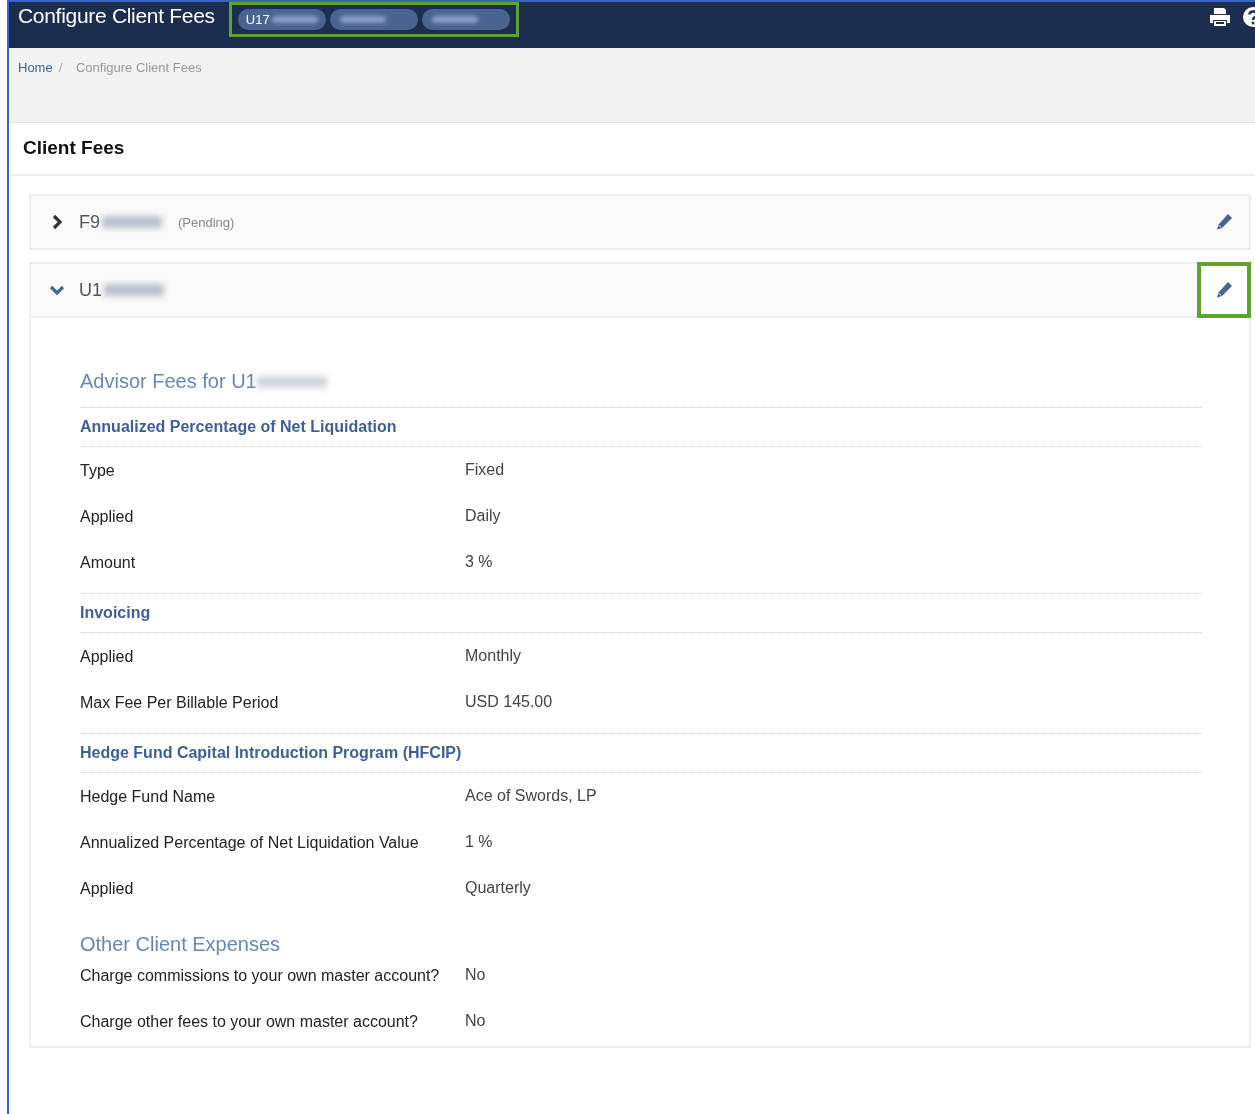  Describe the element at coordinates (249, 1022) in the screenshot. I see `field-label: Charge other fees to your own master account?` at that location.